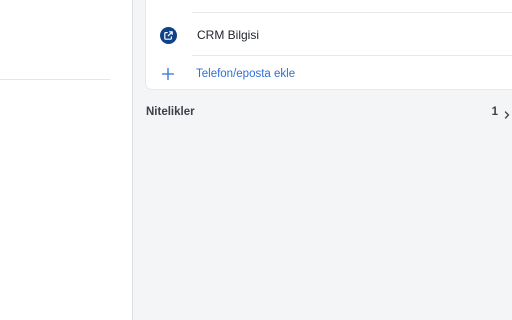 The image size is (512, 320). I want to click on external-link-icon, so click(168, 35).